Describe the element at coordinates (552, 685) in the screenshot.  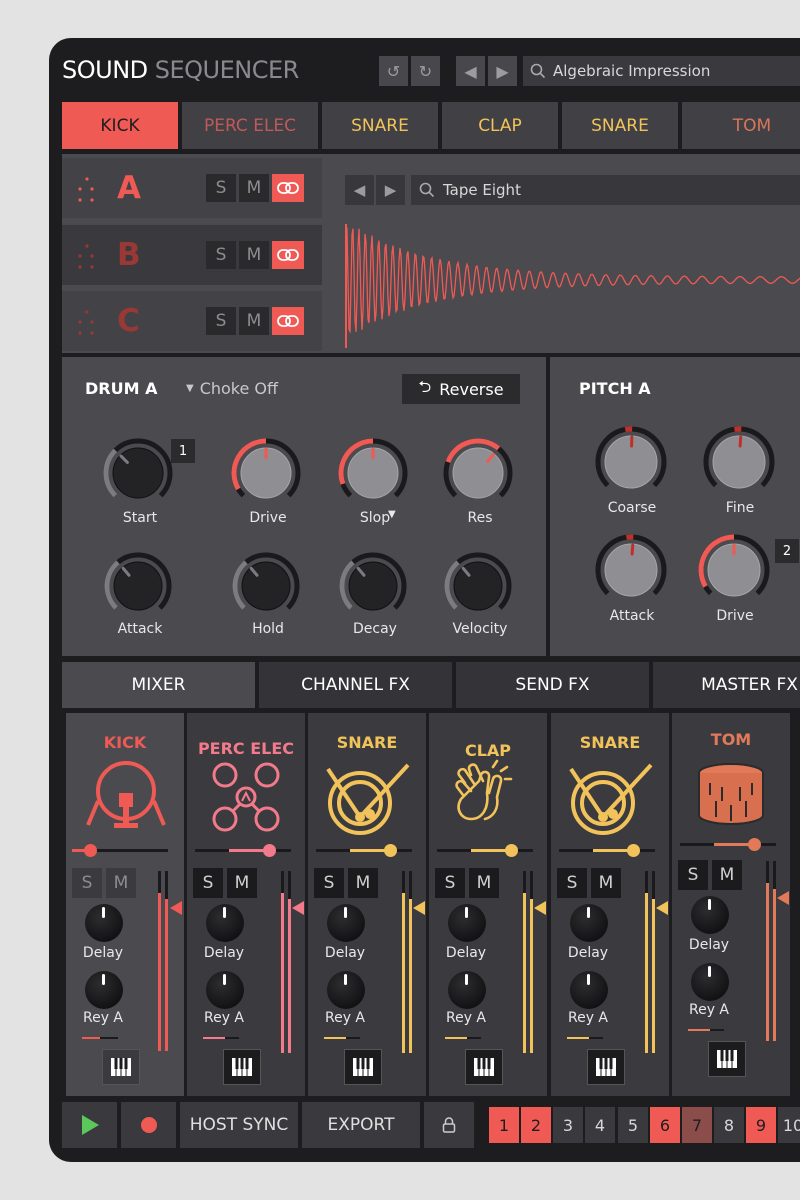
I see `tab-send-fx: SEND FX` at that location.